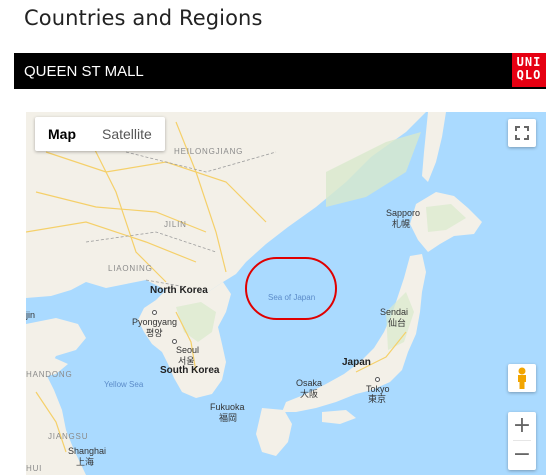 The height and width of the screenshot is (475, 560). I want to click on pegman-icon, so click(522, 378).